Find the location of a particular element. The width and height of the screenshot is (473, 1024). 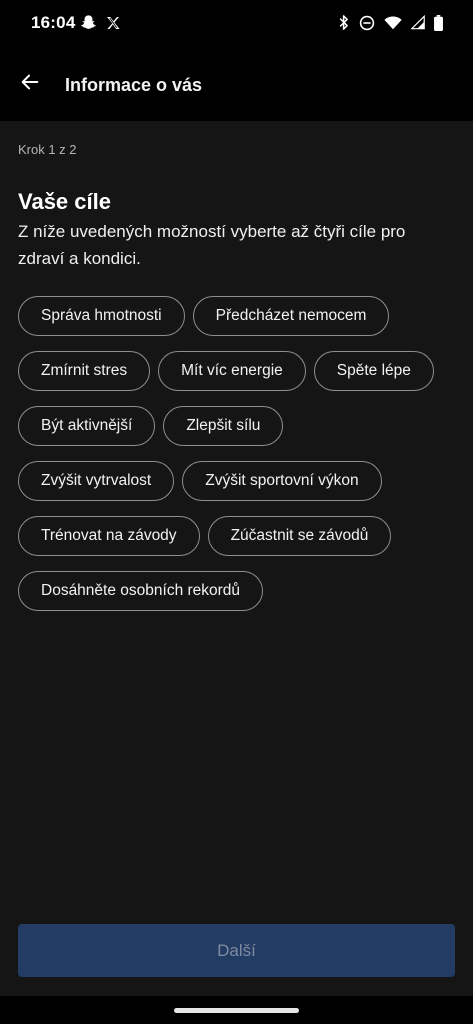

x-icon is located at coordinates (113, 25).